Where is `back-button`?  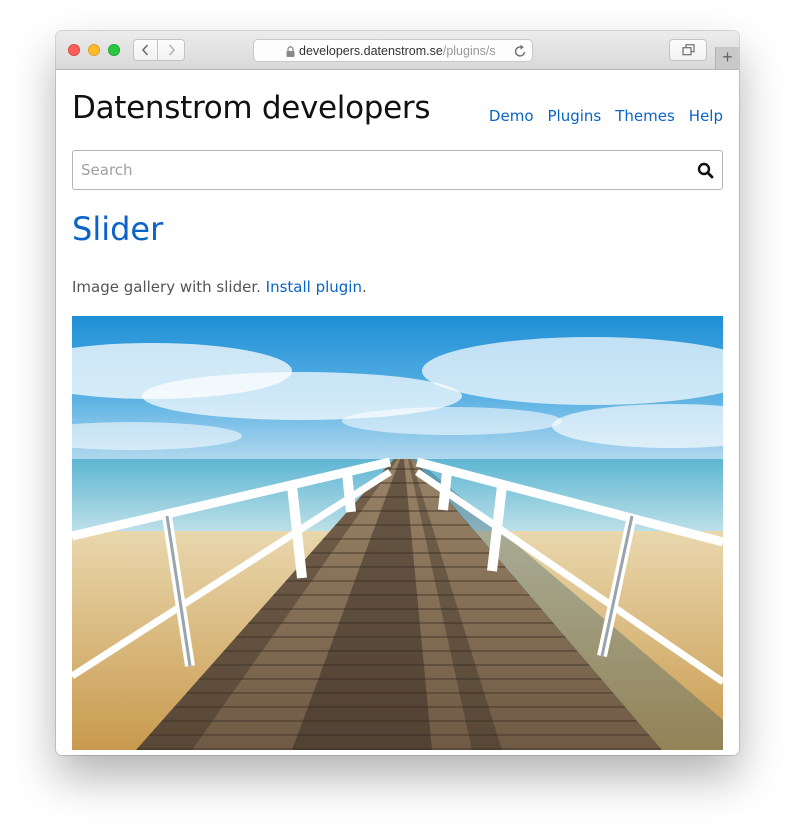
back-button is located at coordinates (145, 50).